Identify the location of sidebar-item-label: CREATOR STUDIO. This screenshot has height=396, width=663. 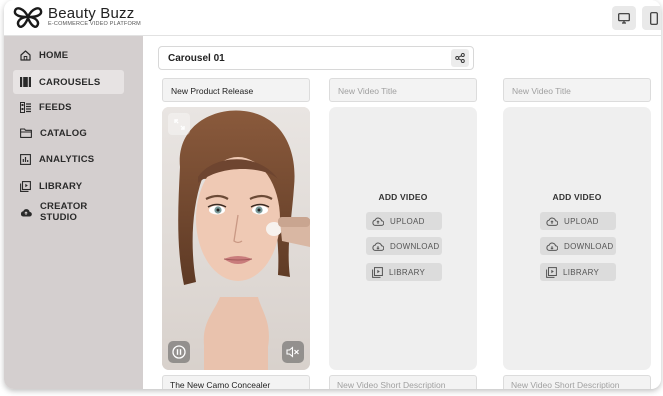
(64, 212).